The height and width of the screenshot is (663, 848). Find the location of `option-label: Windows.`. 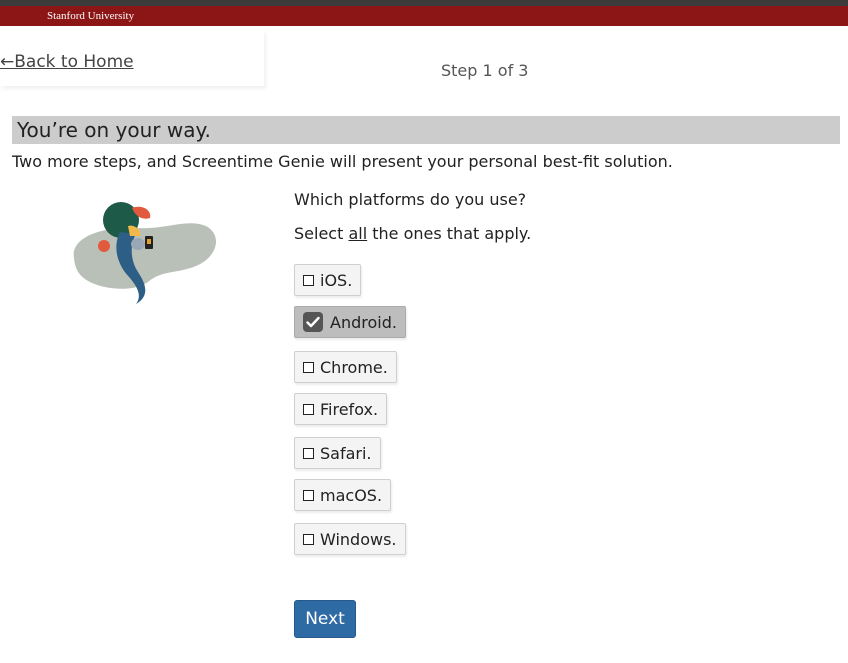

option-label: Windows. is located at coordinates (358, 539).